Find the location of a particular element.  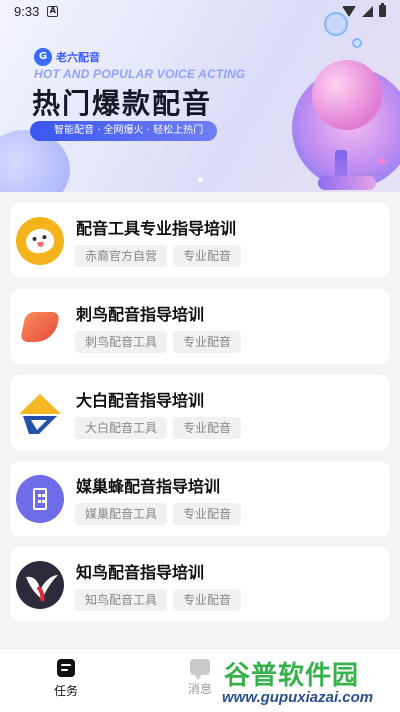

tag: 大白配音工具 is located at coordinates (121, 428).